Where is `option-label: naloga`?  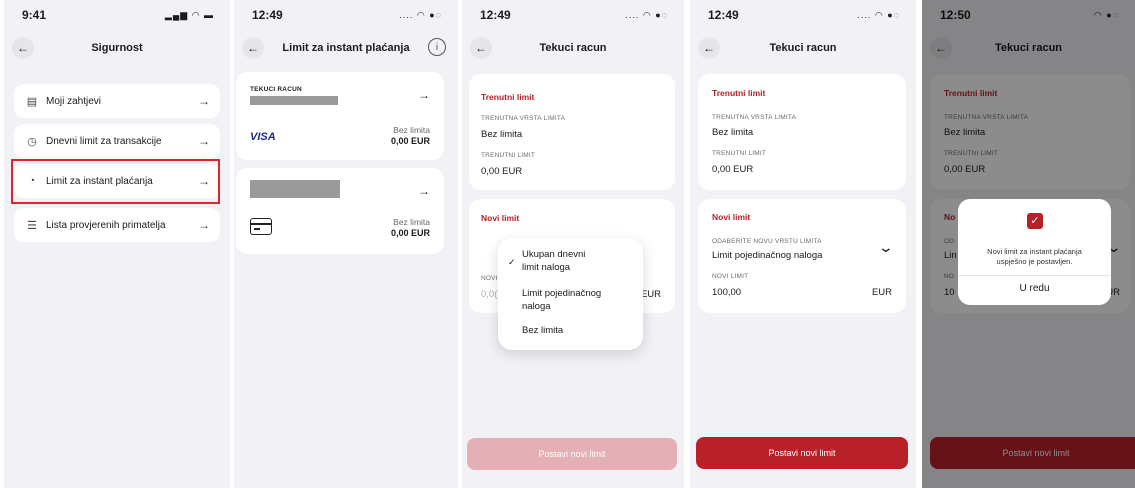 option-label: naloga is located at coordinates (536, 306).